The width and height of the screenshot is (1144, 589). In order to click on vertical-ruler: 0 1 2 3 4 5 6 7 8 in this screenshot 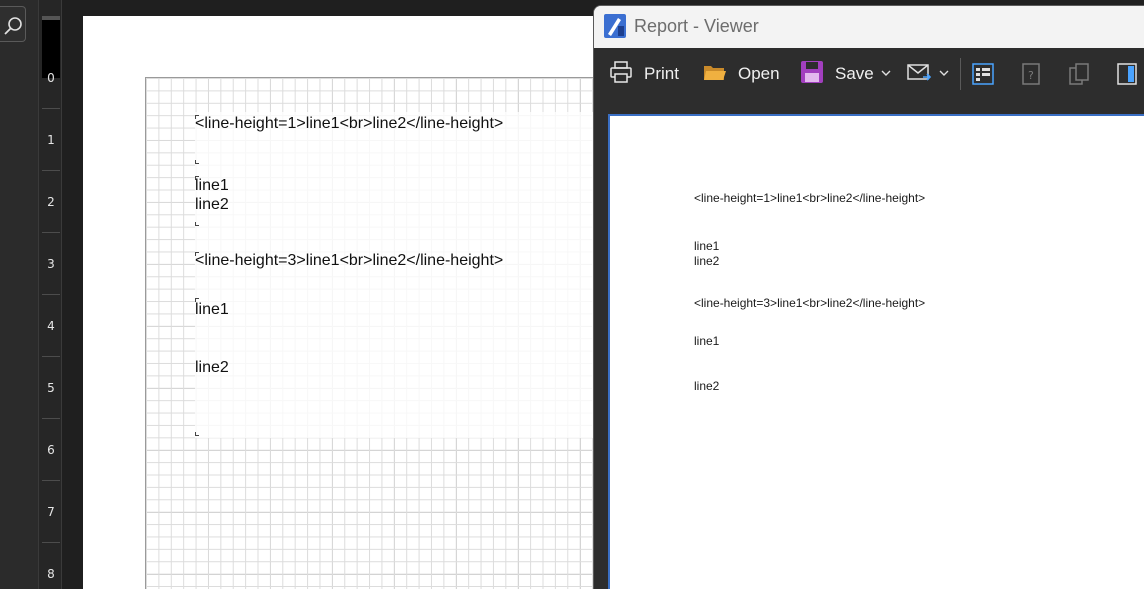, I will do `click(50, 294)`.